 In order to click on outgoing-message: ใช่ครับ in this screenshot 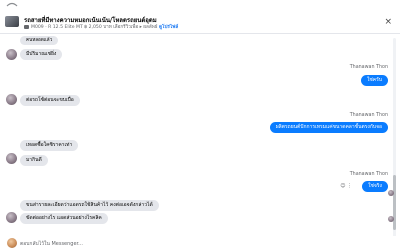, I will do `click(374, 80)`.